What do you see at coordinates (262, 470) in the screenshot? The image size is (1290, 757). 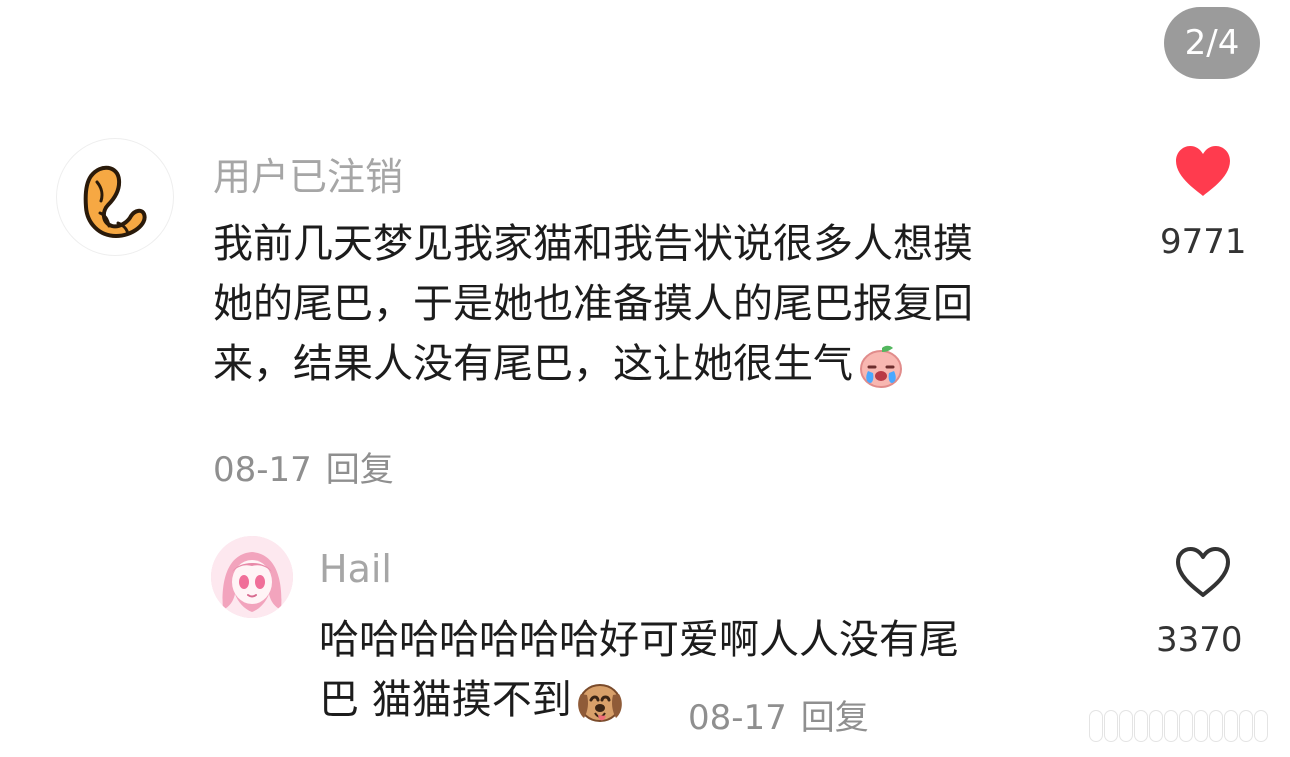 I see `comment-date: 08-17` at bounding box center [262, 470].